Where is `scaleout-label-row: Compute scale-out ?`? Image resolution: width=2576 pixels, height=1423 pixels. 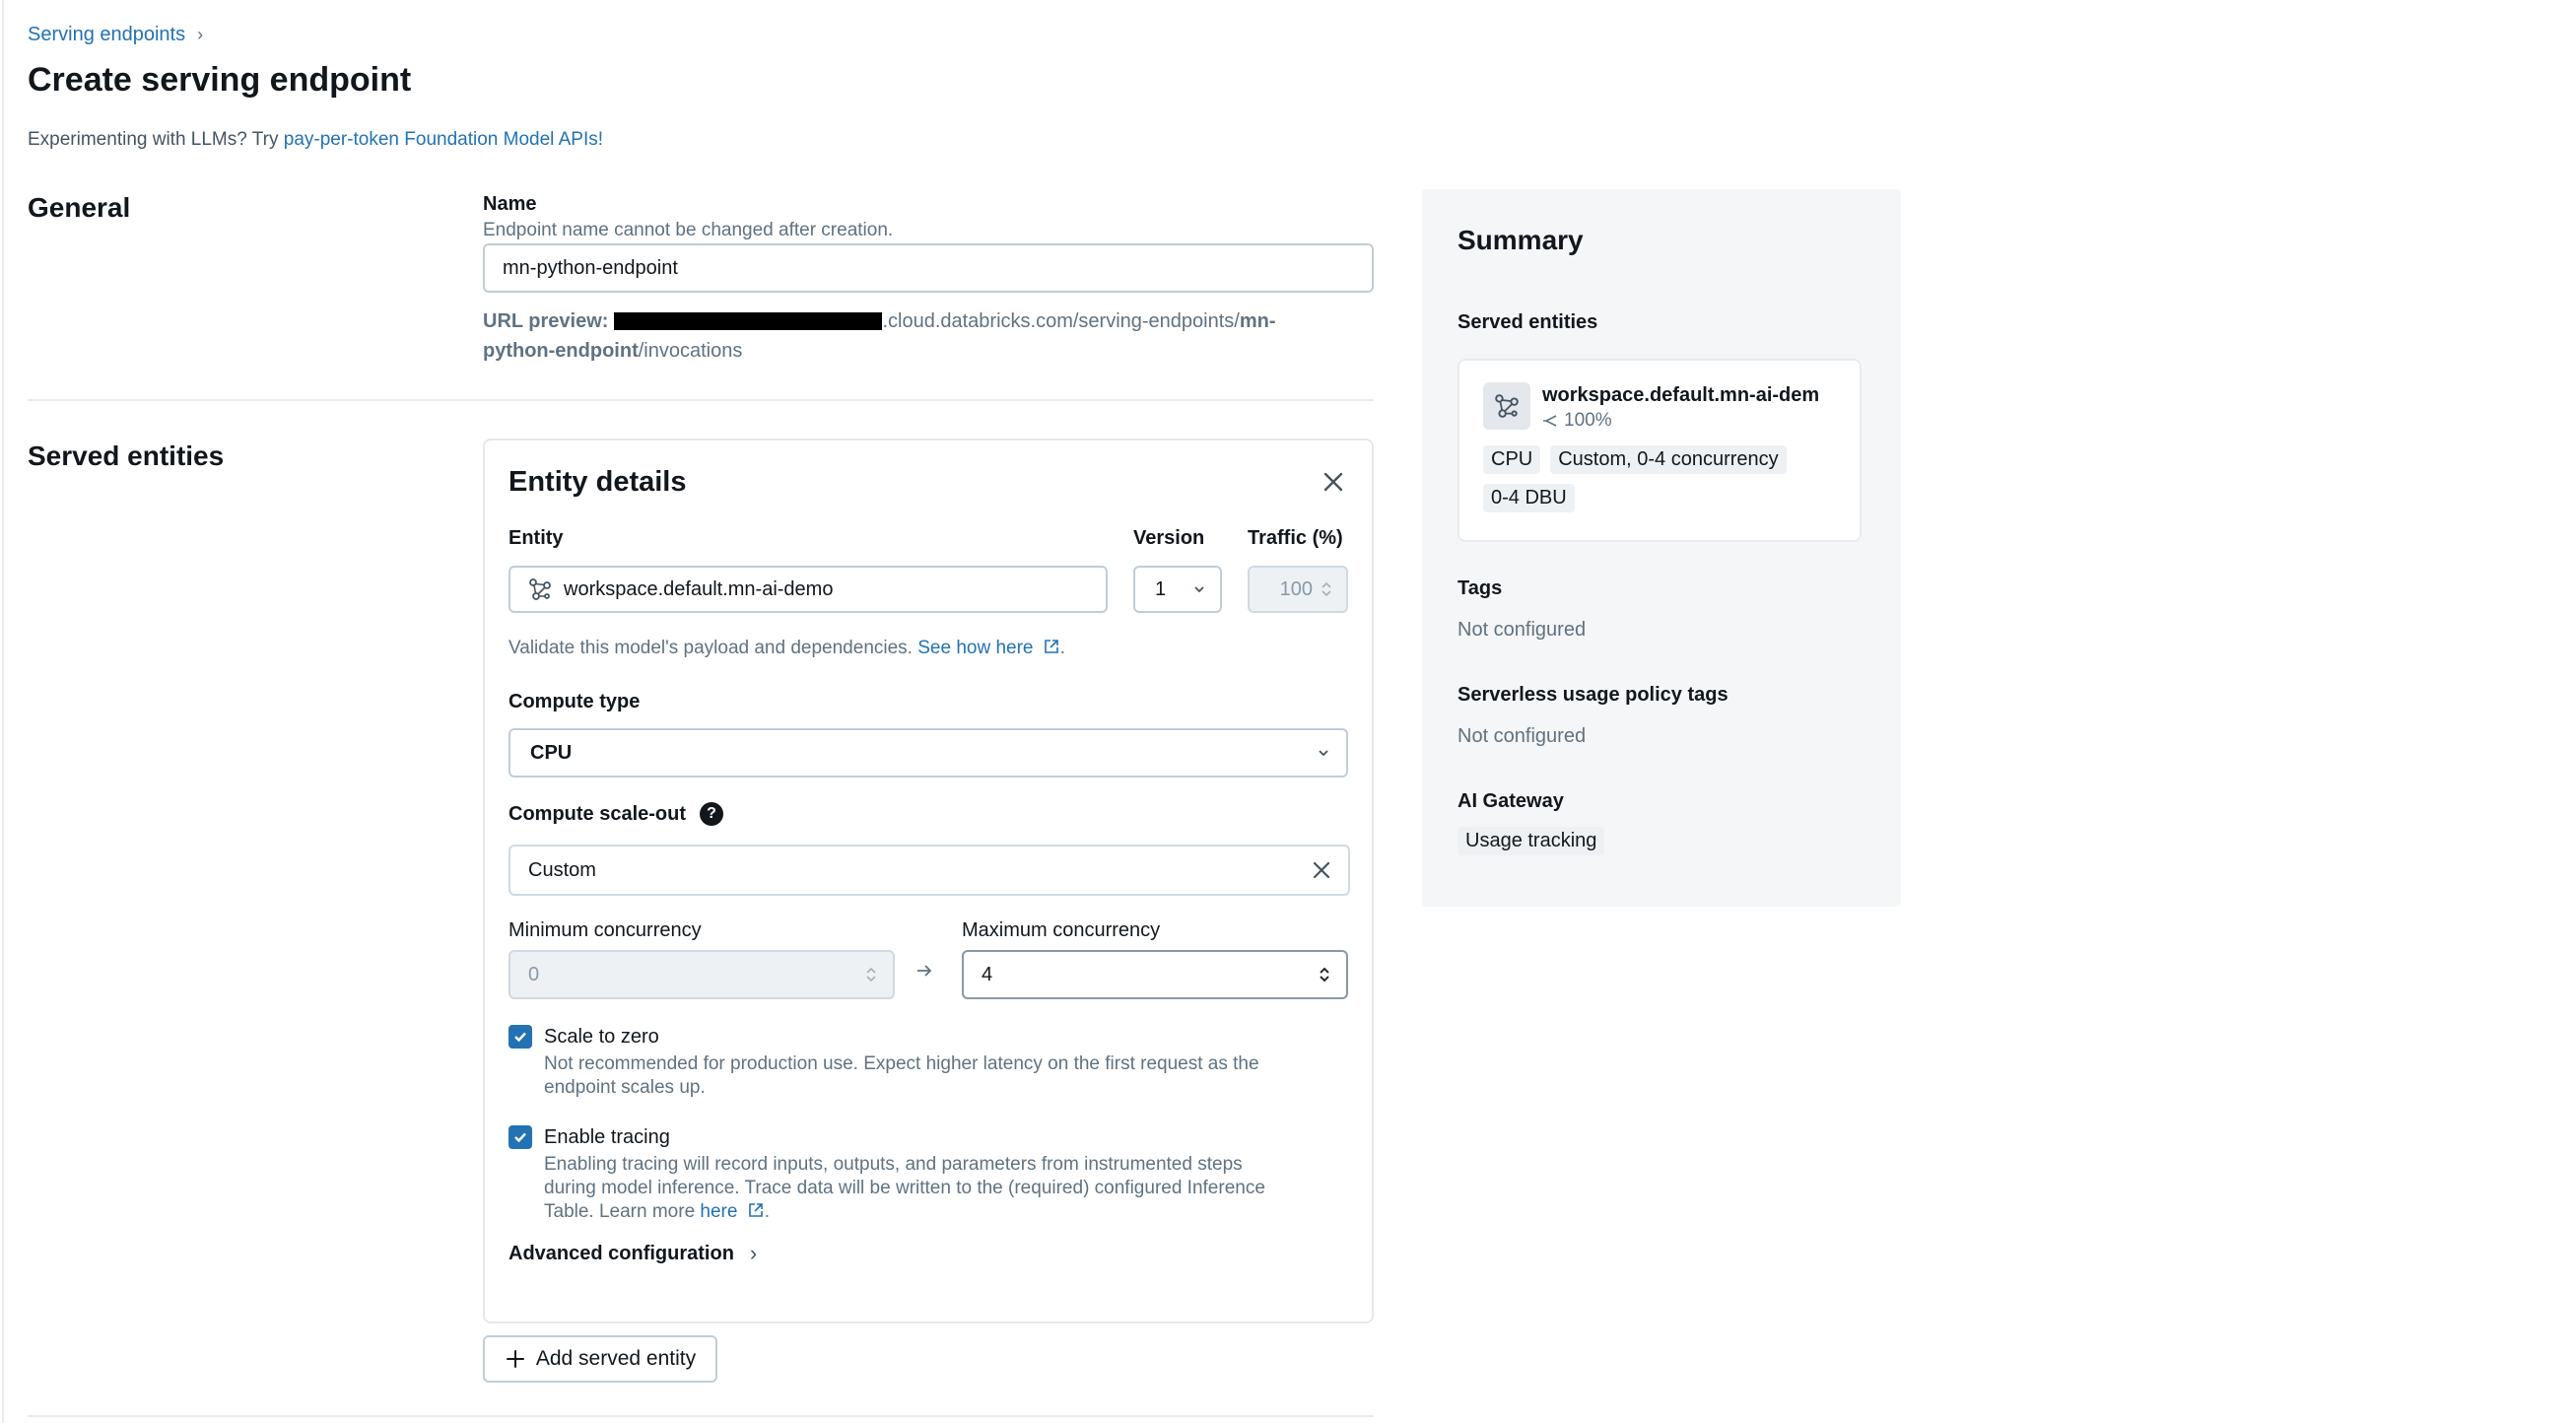 scaleout-label-row: Compute scale-out ? is located at coordinates (616, 814).